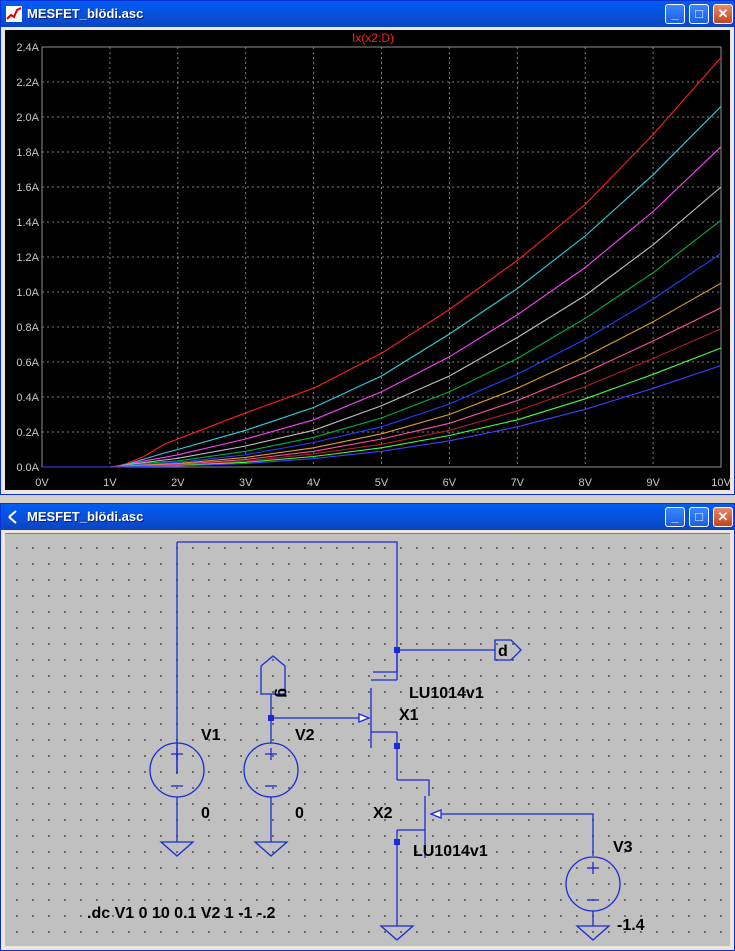 The image size is (735, 951). What do you see at coordinates (27, 118) in the screenshot?
I see `y-tick-label: 2.0A` at bounding box center [27, 118].